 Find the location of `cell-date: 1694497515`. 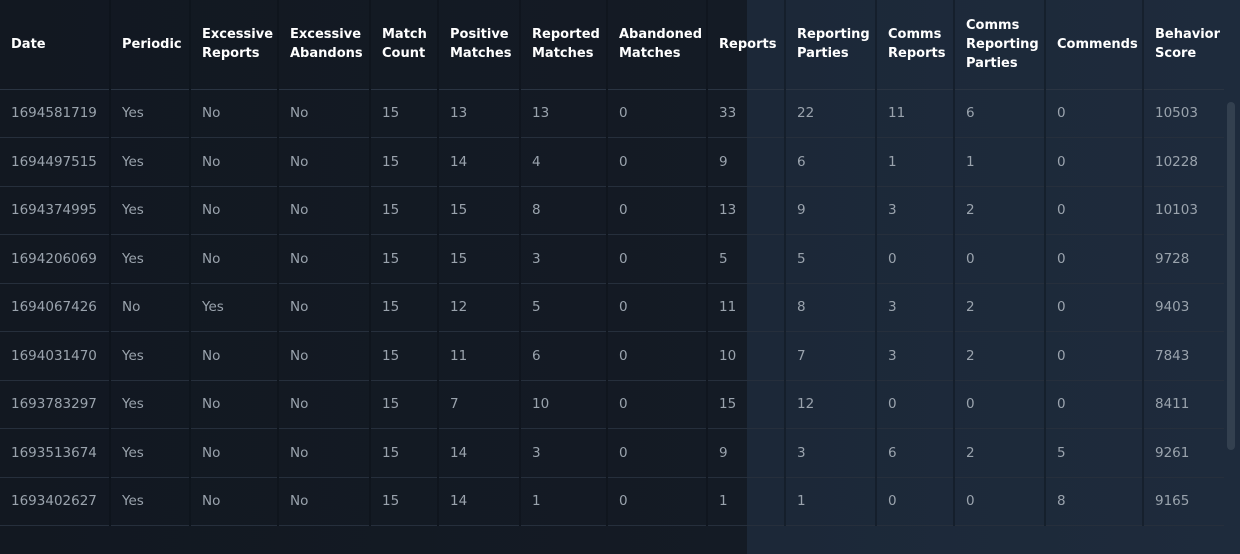

cell-date: 1694497515 is located at coordinates (55, 162).